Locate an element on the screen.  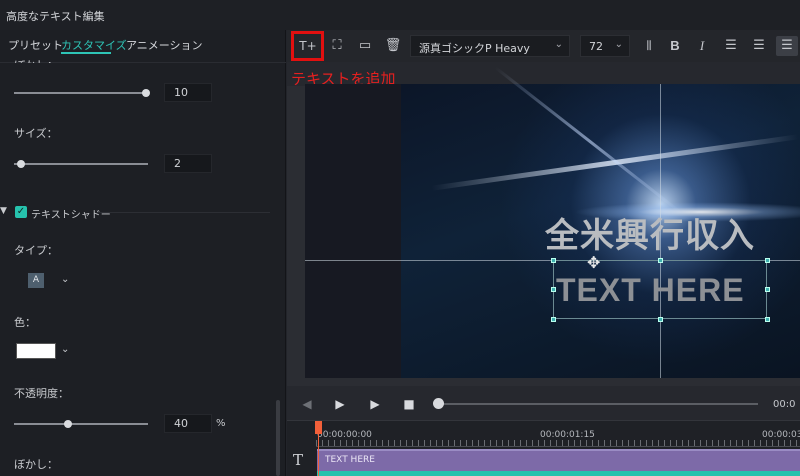
add-image-icon: ▭ is located at coordinates (365, 46).